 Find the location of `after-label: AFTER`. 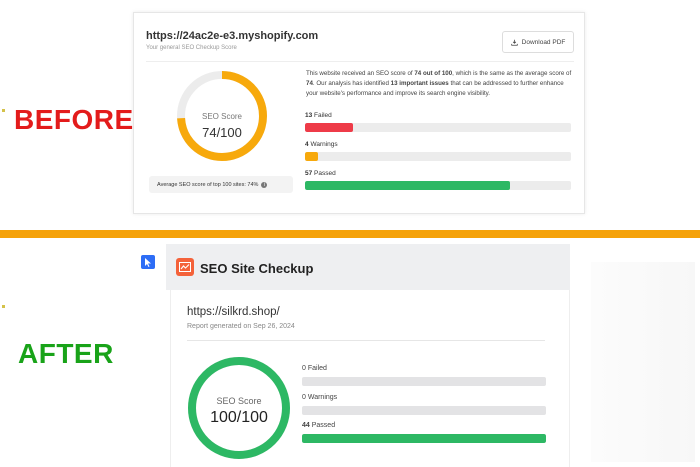

after-label: AFTER is located at coordinates (66, 353).